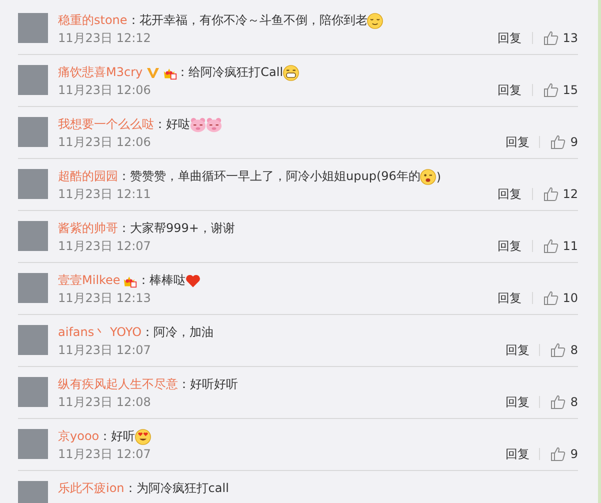 The image size is (601, 503). What do you see at coordinates (88, 176) in the screenshot?
I see `user-name-link: 超酷的园园` at bounding box center [88, 176].